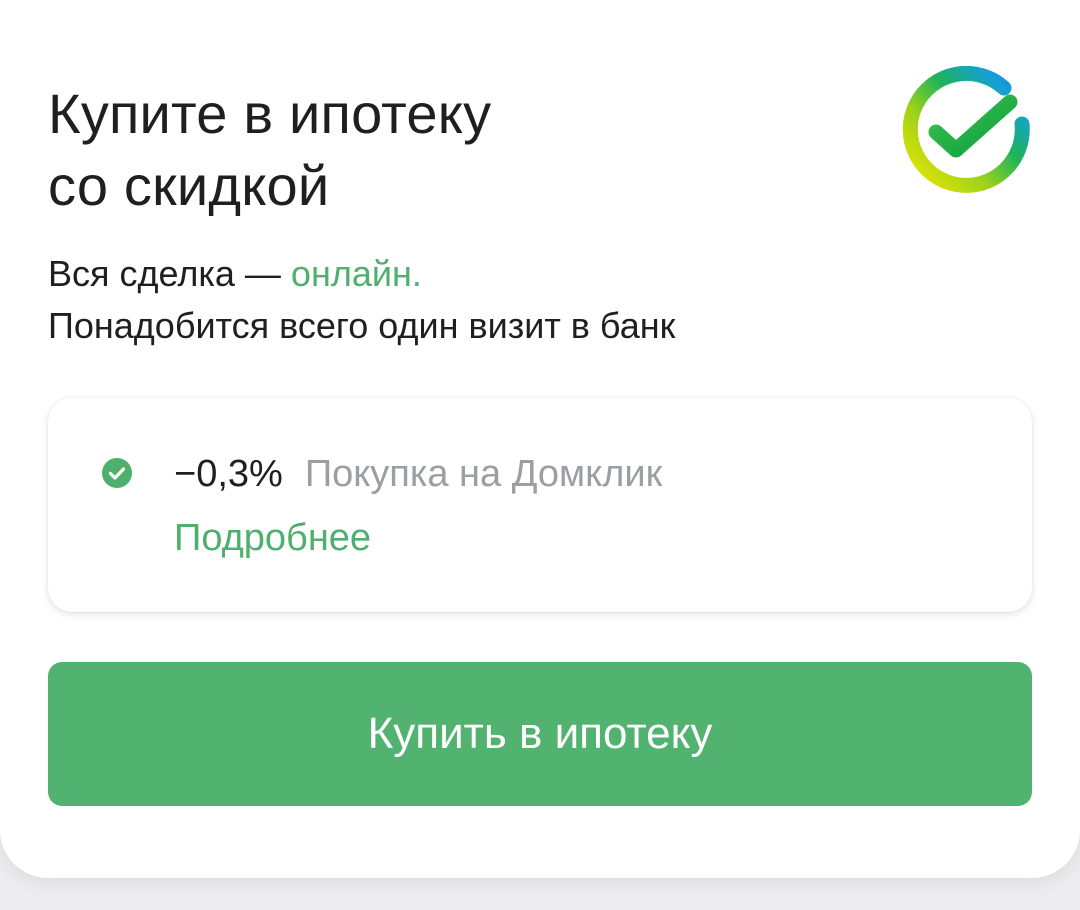 The width and height of the screenshot is (1080, 910). I want to click on sber-checkmark-logo-icon, so click(963, 132).